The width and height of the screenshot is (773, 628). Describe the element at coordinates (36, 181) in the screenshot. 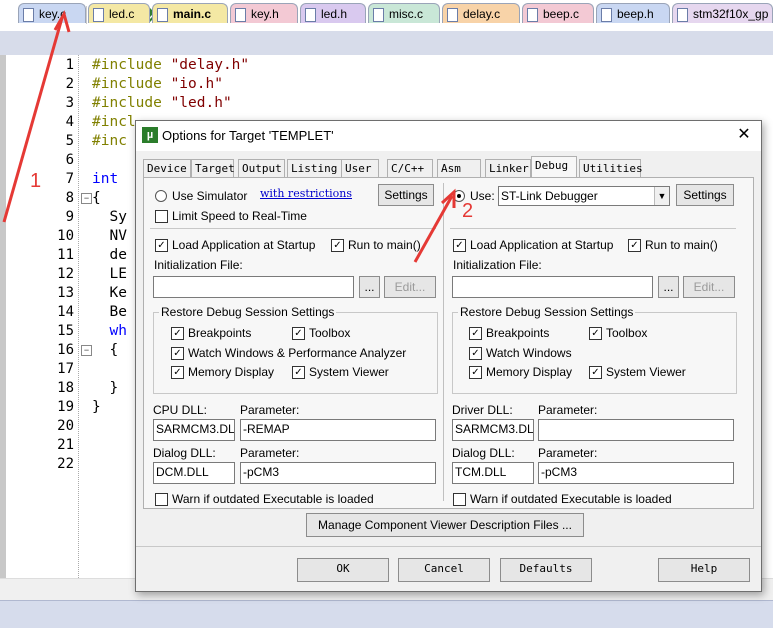

I see `annotation-label-1: 1` at that location.